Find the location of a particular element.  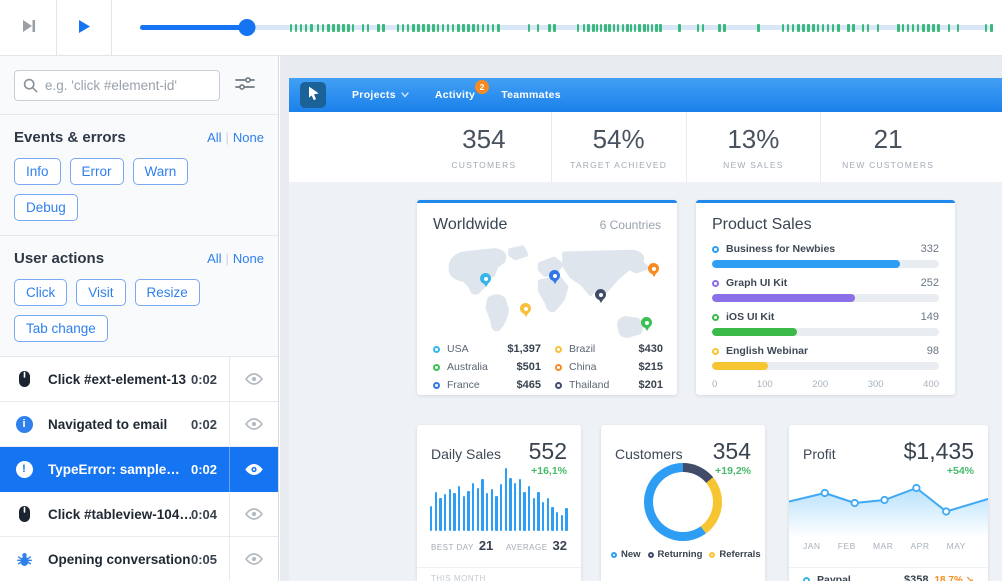

legend-item-brazil: Brazil $430 is located at coordinates (609, 349).